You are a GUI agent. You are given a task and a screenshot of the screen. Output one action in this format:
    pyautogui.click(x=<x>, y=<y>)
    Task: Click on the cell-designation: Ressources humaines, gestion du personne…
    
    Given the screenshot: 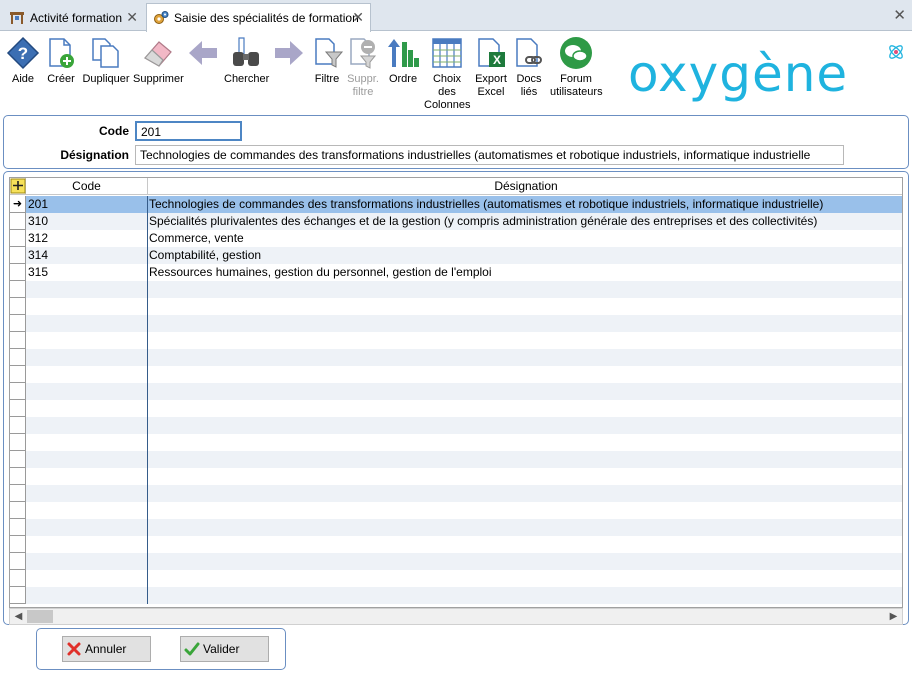 What is the action you would take?
    pyautogui.click(x=525, y=272)
    